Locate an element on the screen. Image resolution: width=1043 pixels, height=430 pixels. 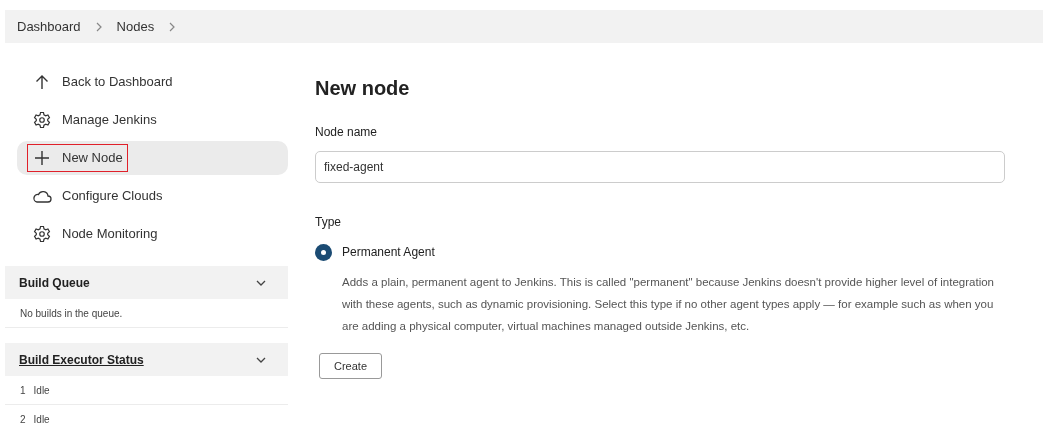
sidebar-item: Node Monitoring is located at coordinates (152, 234).